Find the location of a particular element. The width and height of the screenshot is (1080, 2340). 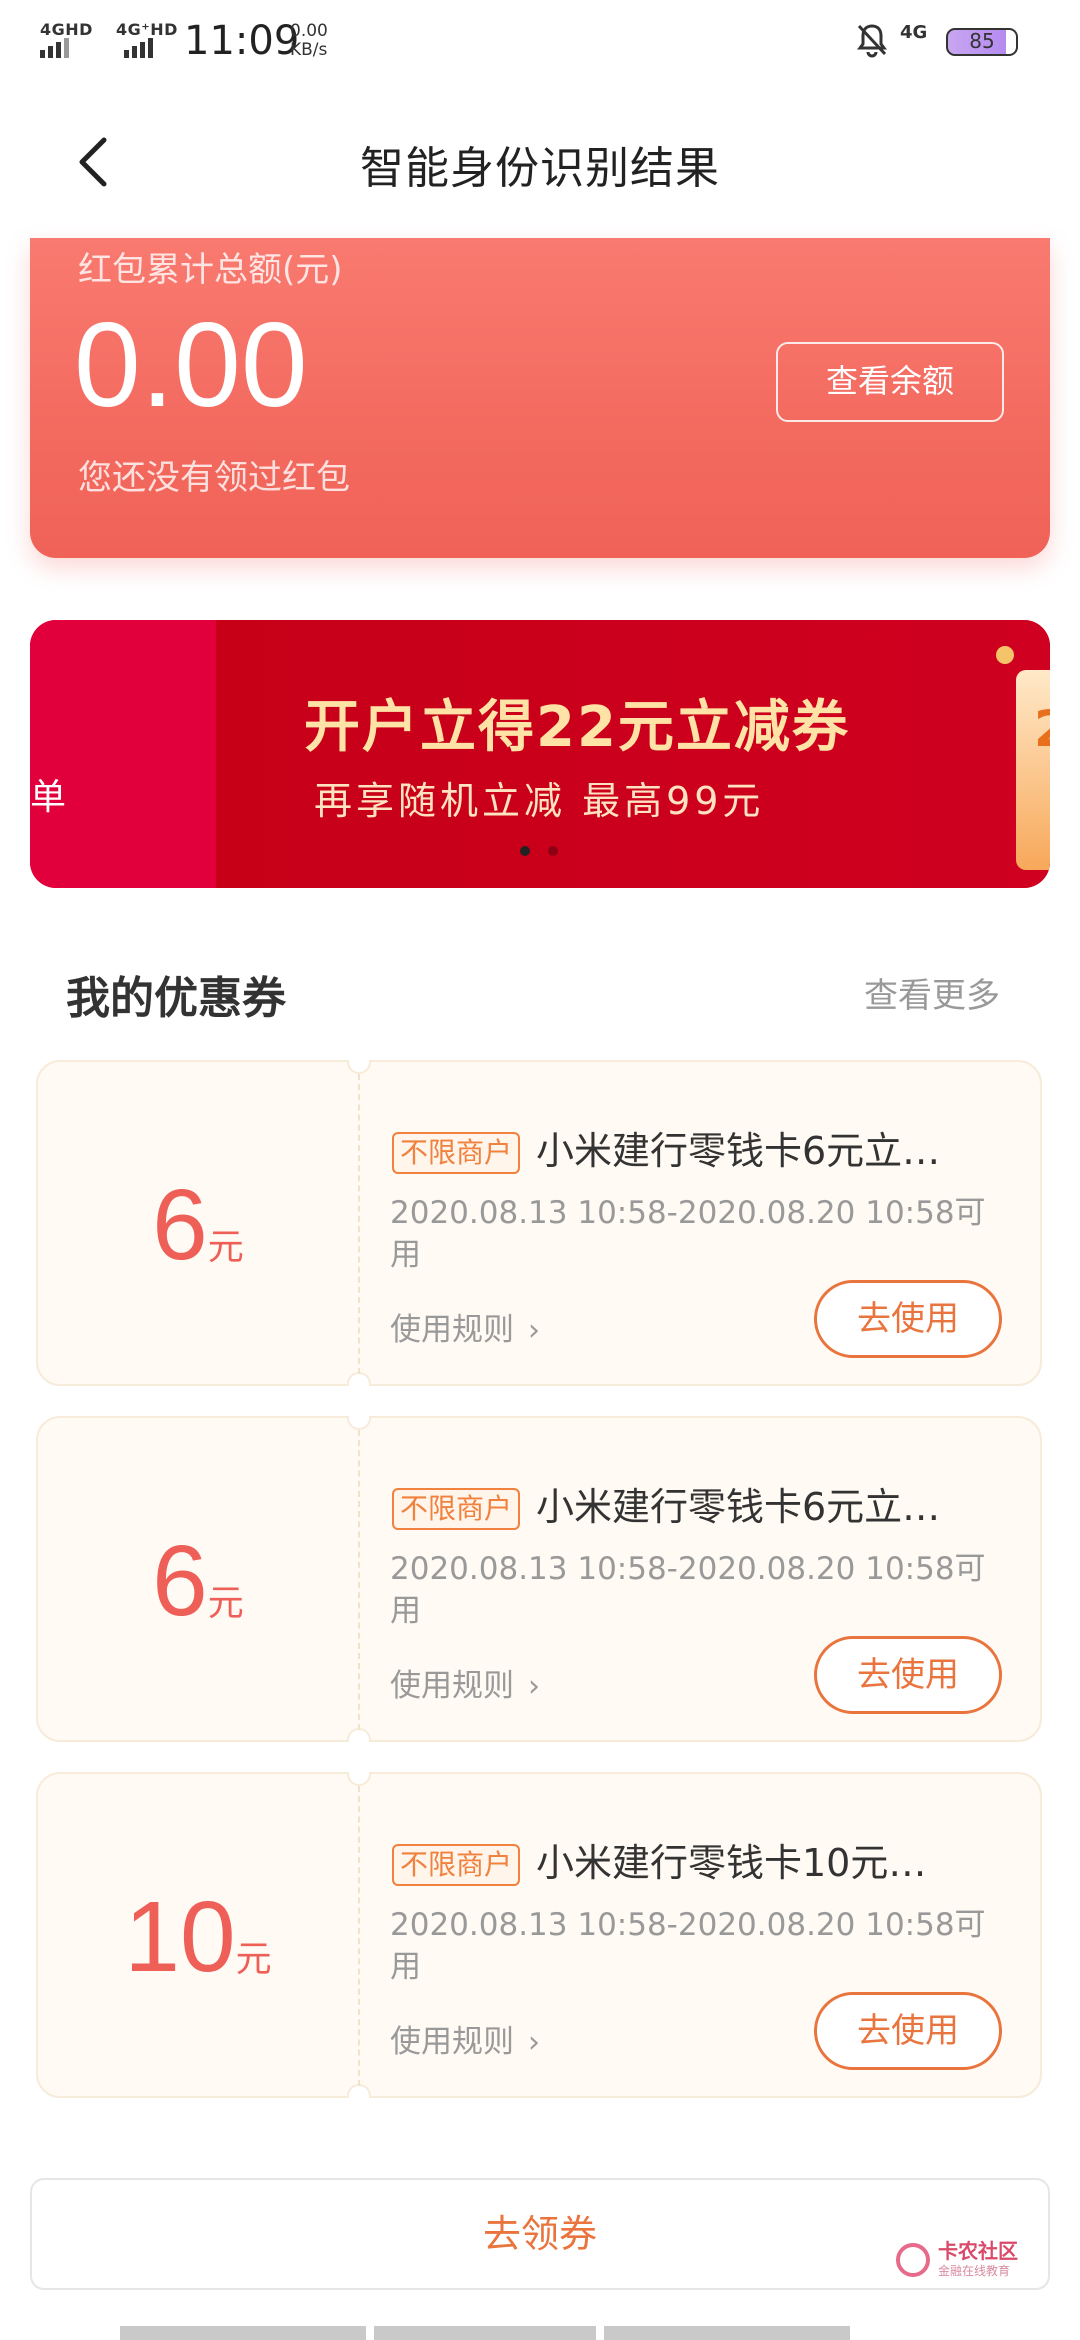

banner-slide-current: 开户立得22元立减券 再享随机立减 最高99元 2 is located at coordinates (633, 754).